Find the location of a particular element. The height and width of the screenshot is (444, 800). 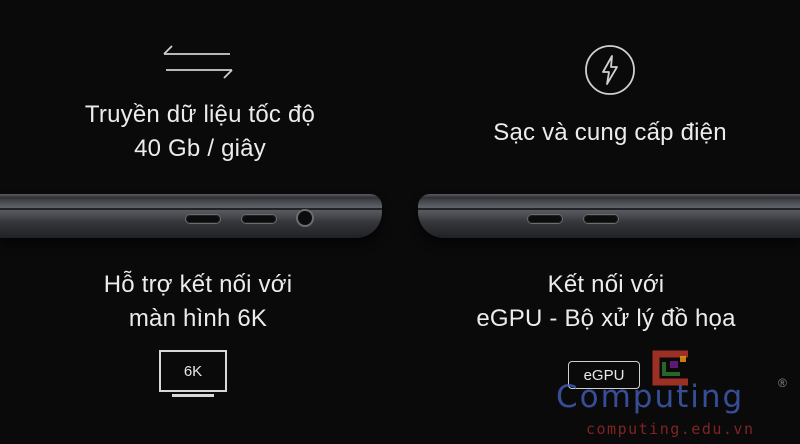

display-line2: màn hình 6K is located at coordinates (198, 318).